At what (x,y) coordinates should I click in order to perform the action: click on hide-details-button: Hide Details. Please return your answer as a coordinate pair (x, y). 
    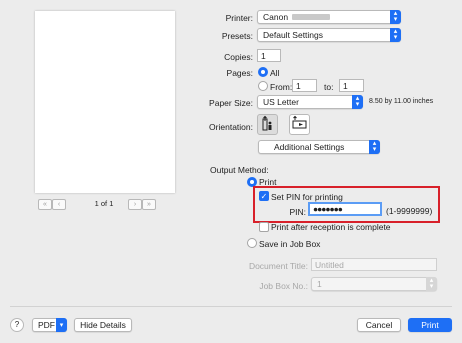
    Looking at the image, I should click on (103, 325).